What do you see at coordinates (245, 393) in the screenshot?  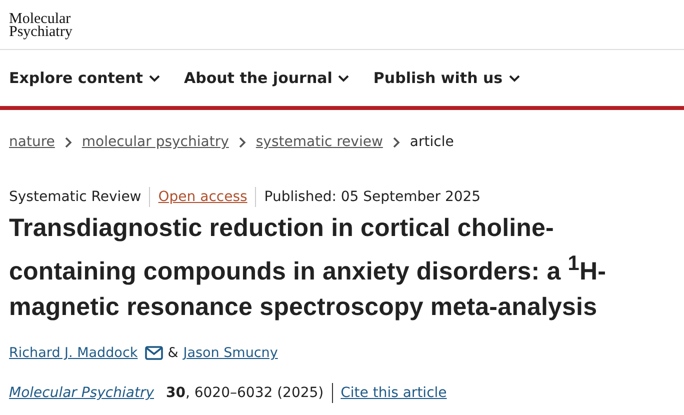 I see `citation-details: 30, 6020–6032 (2025)` at bounding box center [245, 393].